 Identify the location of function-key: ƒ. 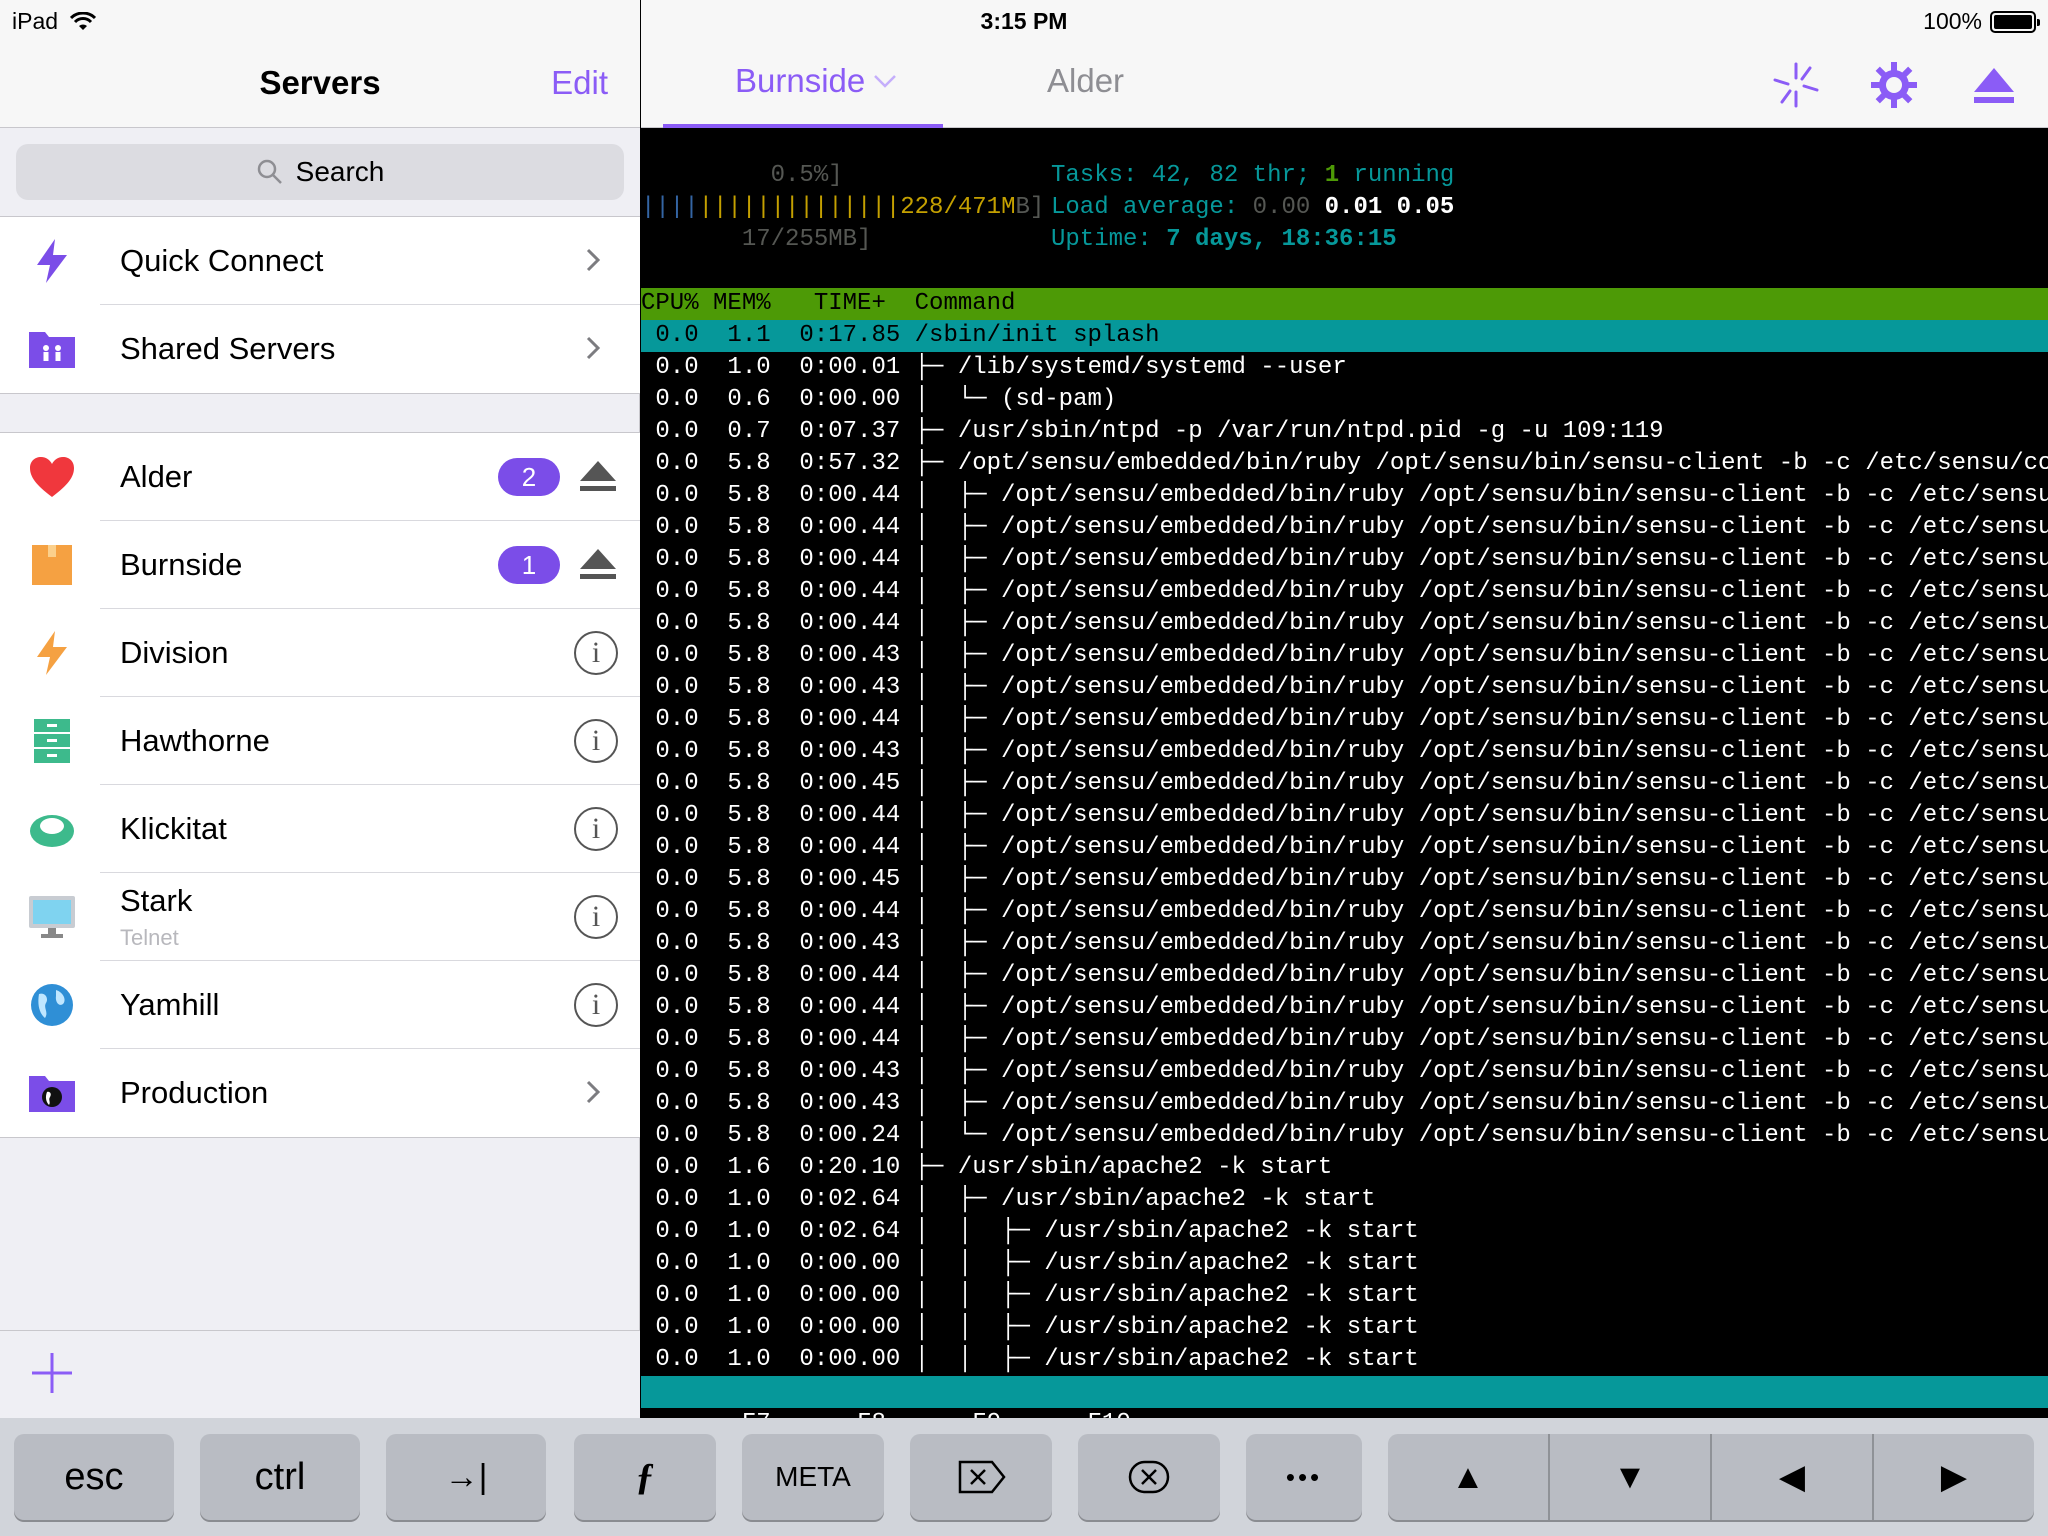
(645, 1477).